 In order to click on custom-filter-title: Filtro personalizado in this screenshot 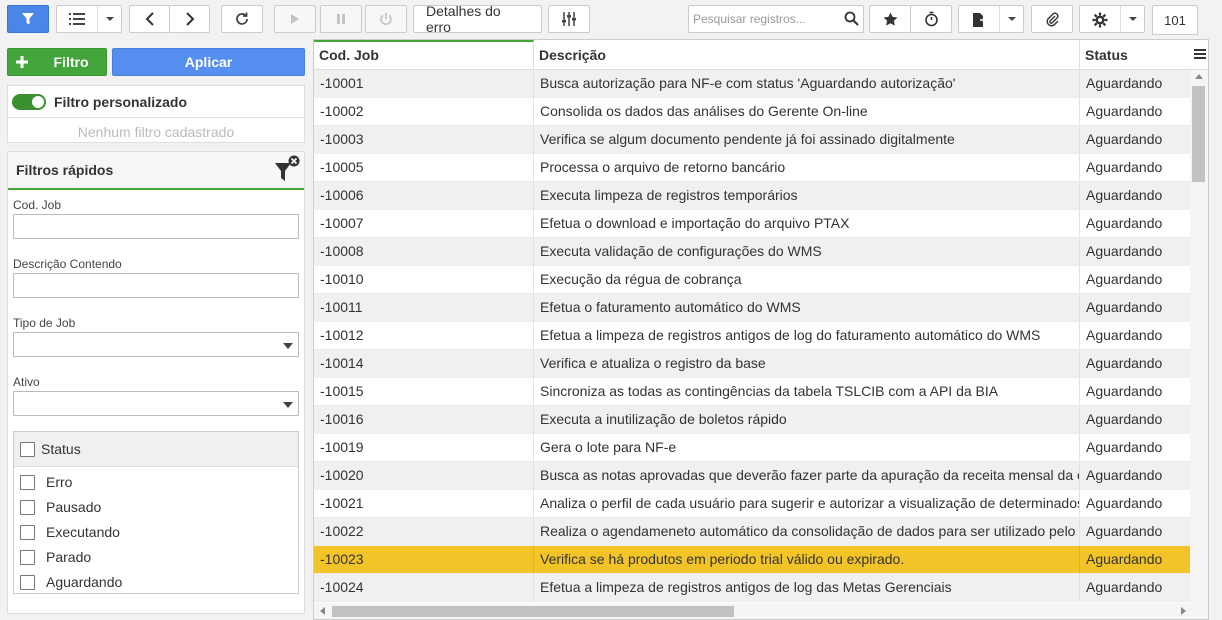, I will do `click(121, 102)`.